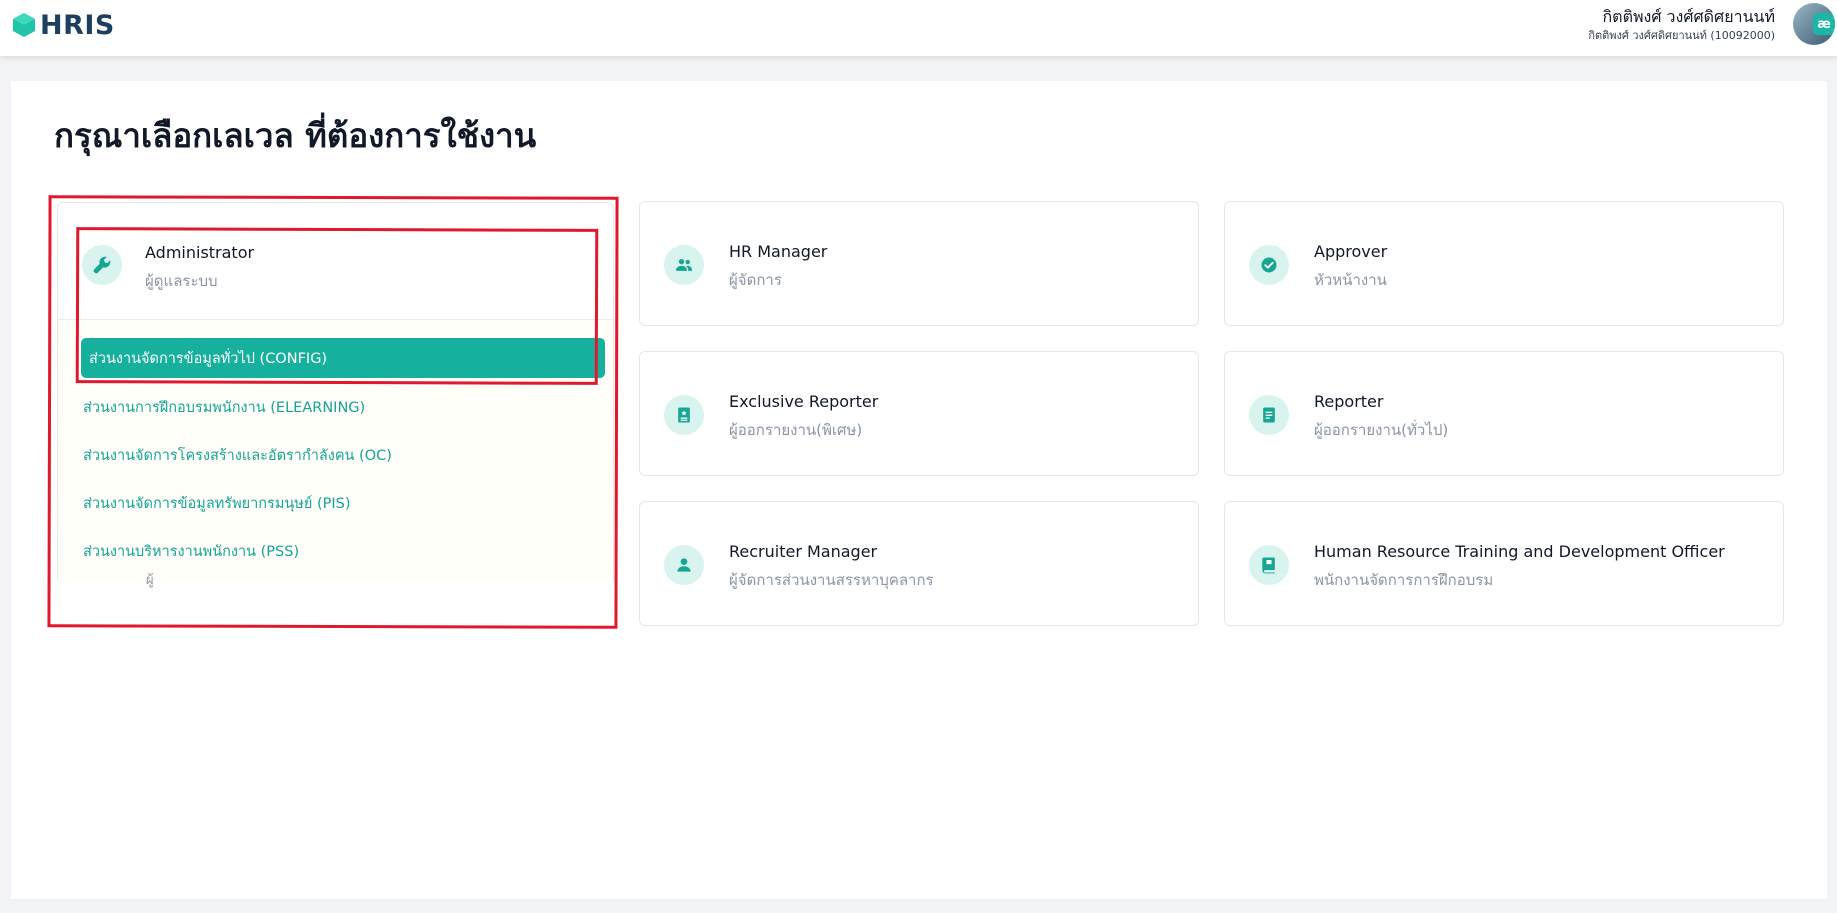  Describe the element at coordinates (1688, 16) in the screenshot. I see `user-name: กิตติพงศ์ วงศ์ศดิศยานนท์` at that location.